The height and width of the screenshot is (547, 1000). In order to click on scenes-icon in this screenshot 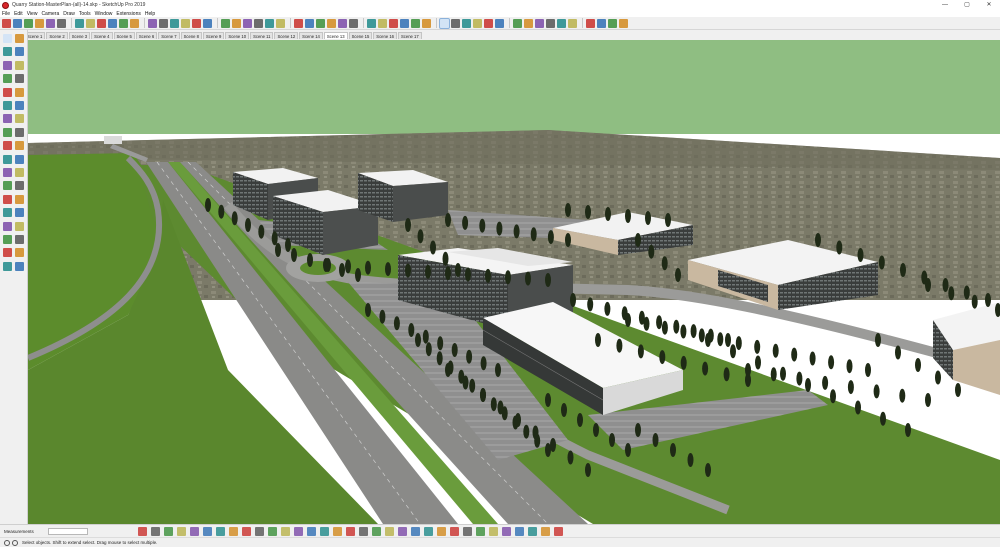, I will do `click(545, 531)`.